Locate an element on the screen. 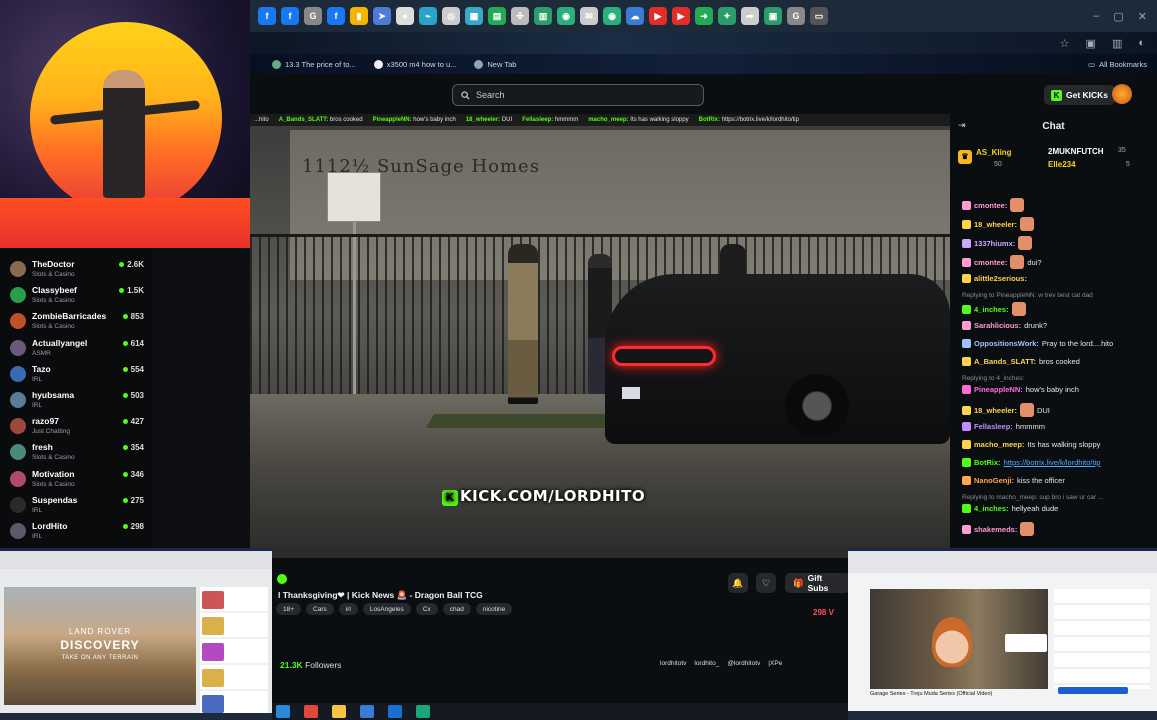 The width and height of the screenshot is (1157, 720). chat-username: alittle2serious: is located at coordinates (1000, 278).